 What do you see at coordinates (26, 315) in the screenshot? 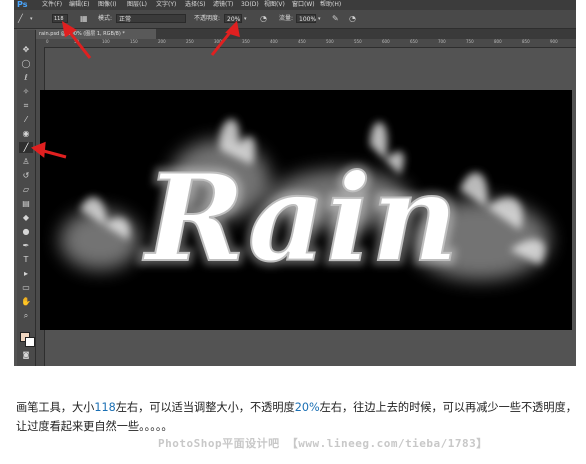
I see `zoom-tool-icon: ⌕` at bounding box center [26, 315].